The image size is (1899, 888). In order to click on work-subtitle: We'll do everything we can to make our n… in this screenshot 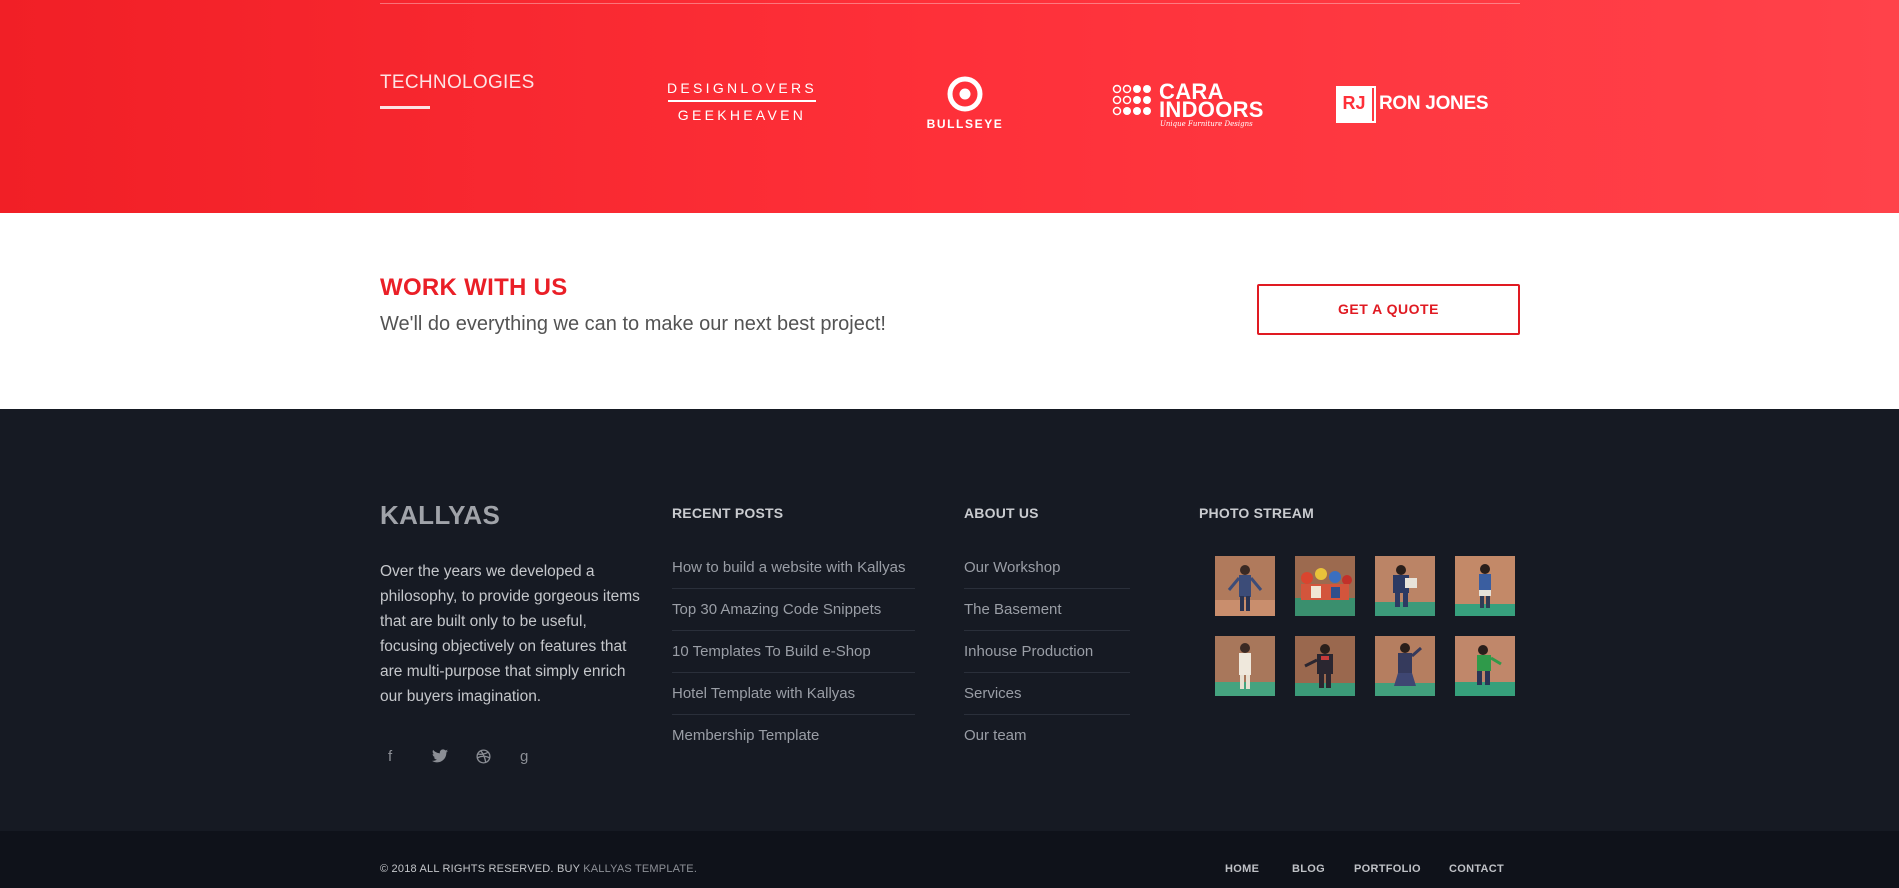, I will do `click(633, 324)`.